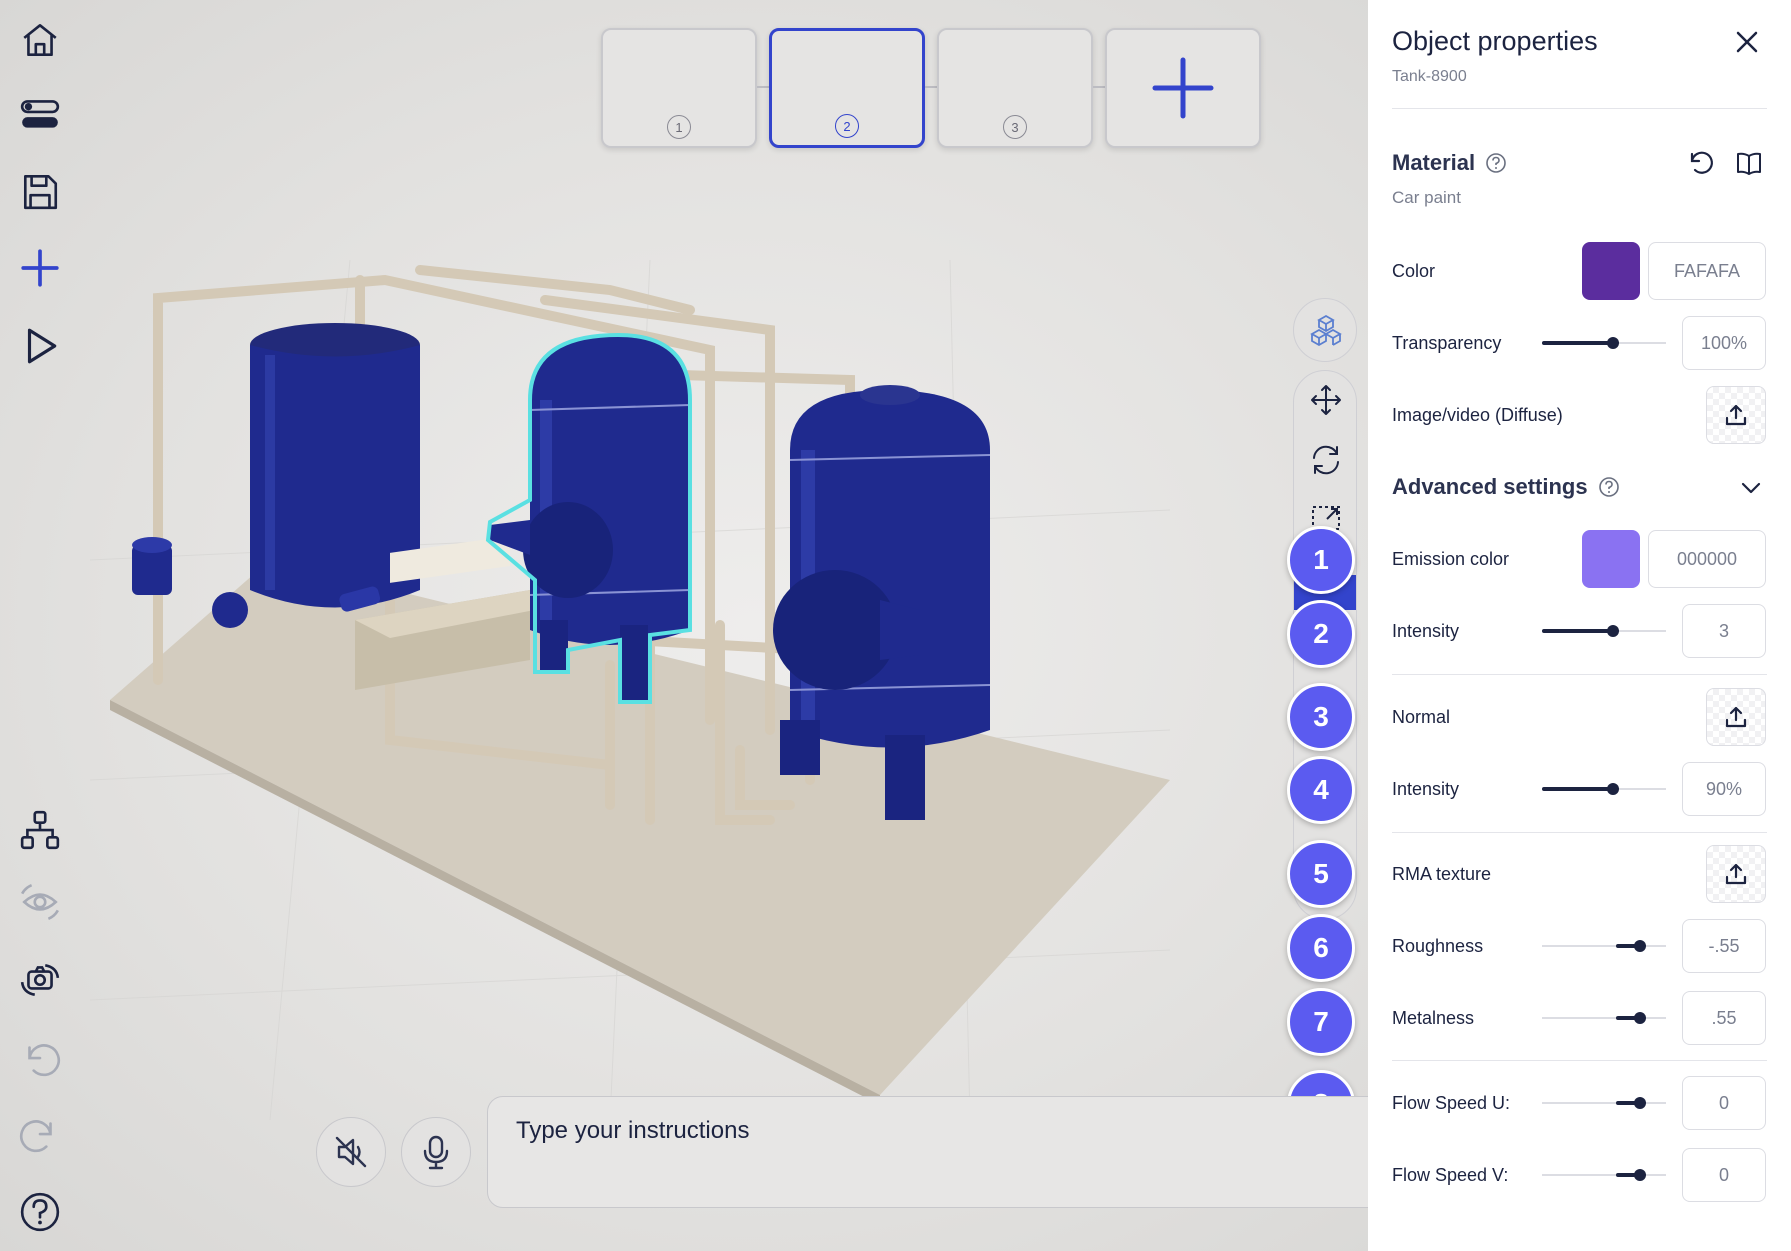 The image size is (1791, 1251). What do you see at coordinates (1321, 717) in the screenshot?
I see `step-badge: 3` at bounding box center [1321, 717].